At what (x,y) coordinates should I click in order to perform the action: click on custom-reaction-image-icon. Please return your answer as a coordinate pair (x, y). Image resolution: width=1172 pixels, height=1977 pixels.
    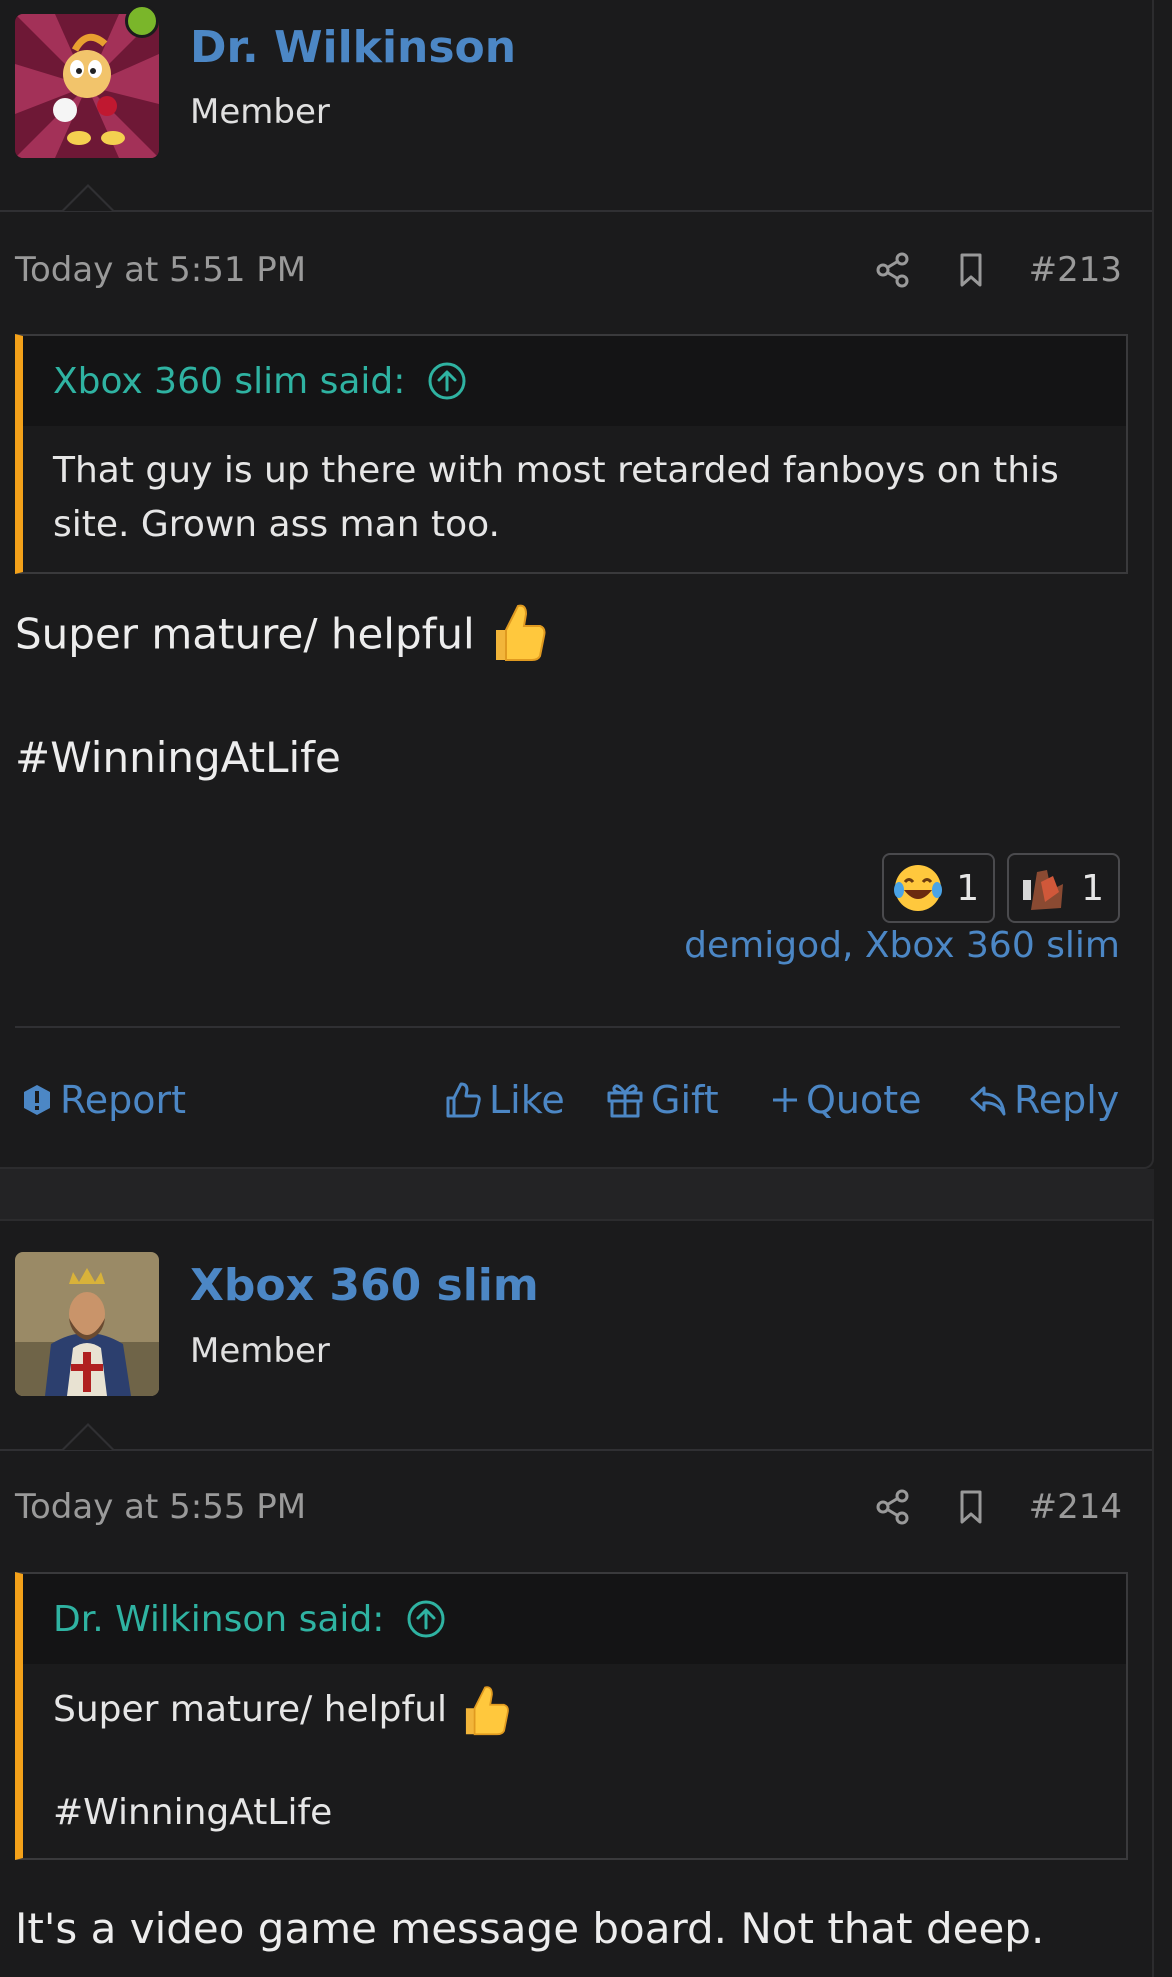
    Looking at the image, I should click on (1043, 888).